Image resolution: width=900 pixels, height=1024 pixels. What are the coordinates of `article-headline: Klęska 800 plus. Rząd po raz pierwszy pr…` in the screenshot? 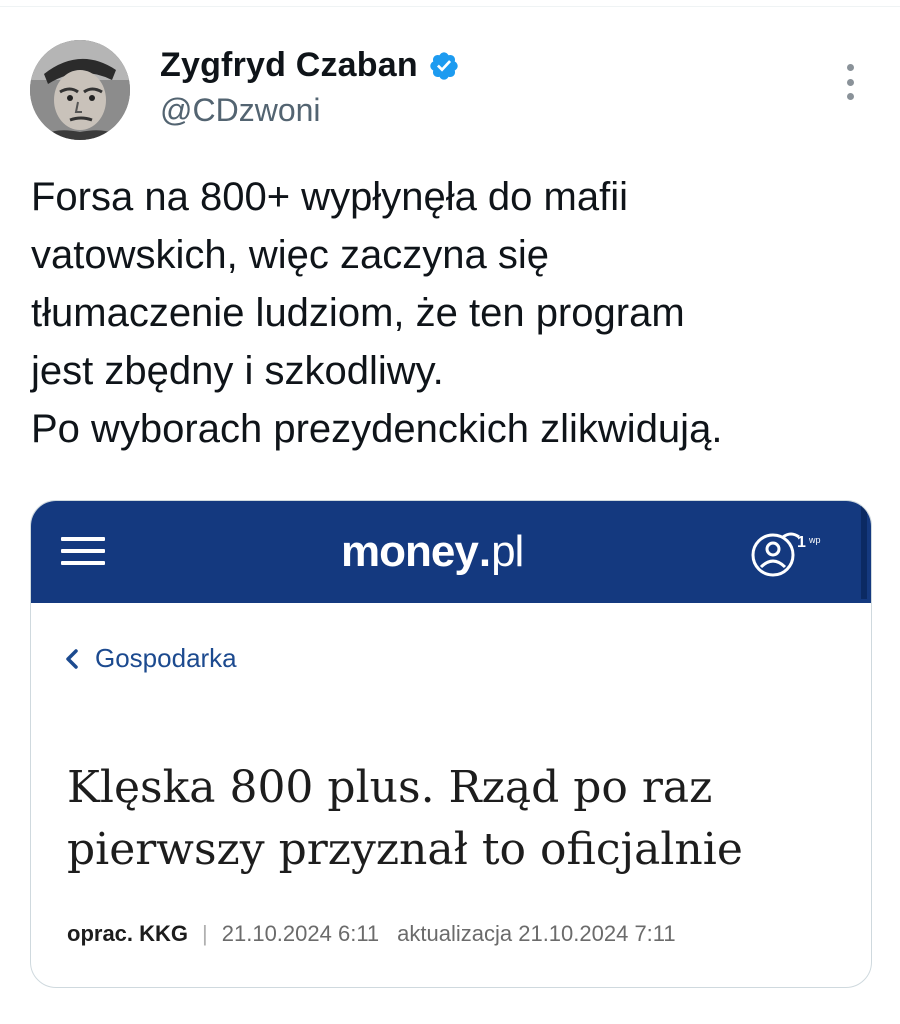 It's located at (462, 819).